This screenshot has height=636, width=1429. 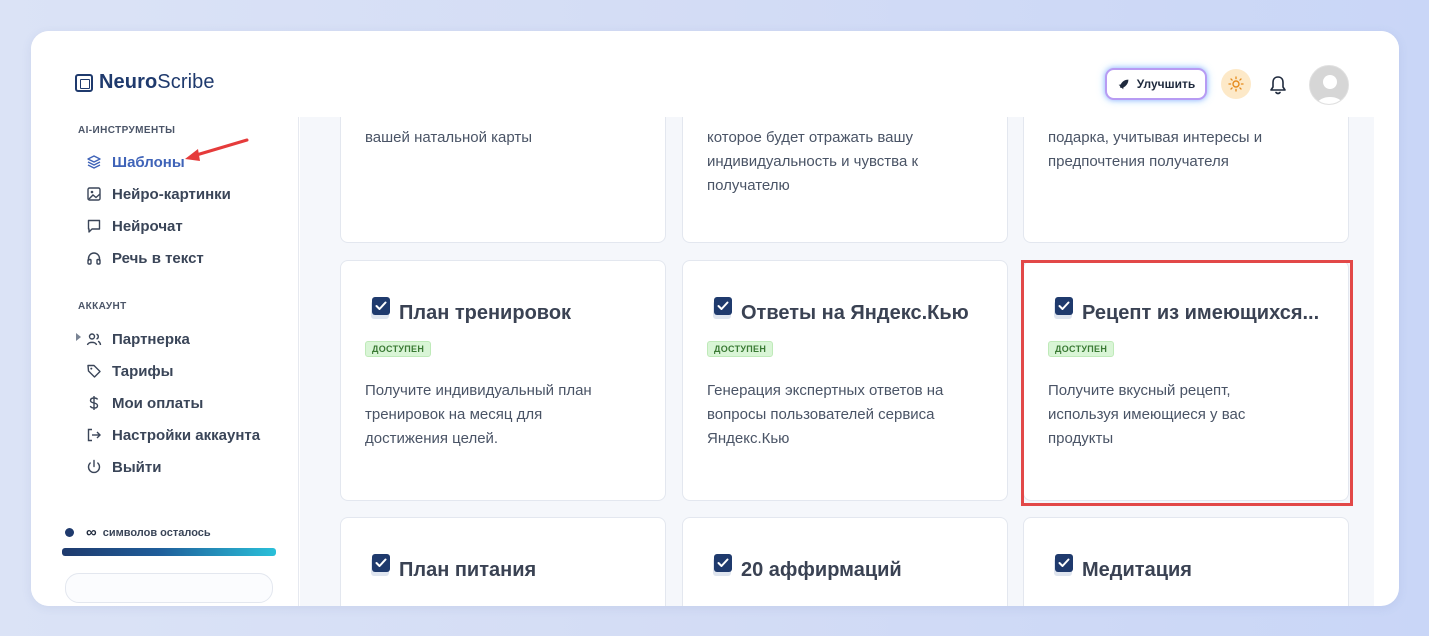 I want to click on sidebar-item-neurochat: Нейрочат, so click(x=134, y=226).